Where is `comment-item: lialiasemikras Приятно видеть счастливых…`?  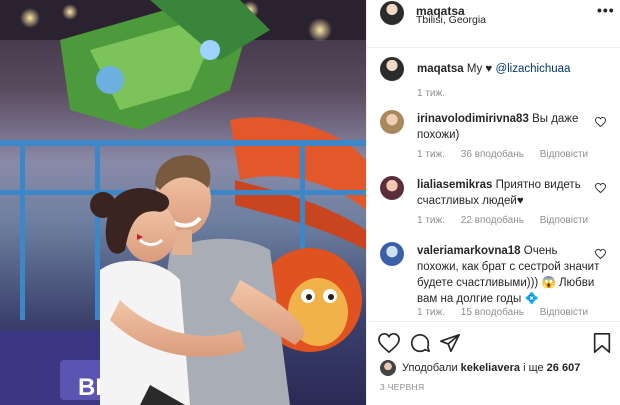 comment-item: lialiasemikras Приятно видеть счастливых… is located at coordinates (493, 201).